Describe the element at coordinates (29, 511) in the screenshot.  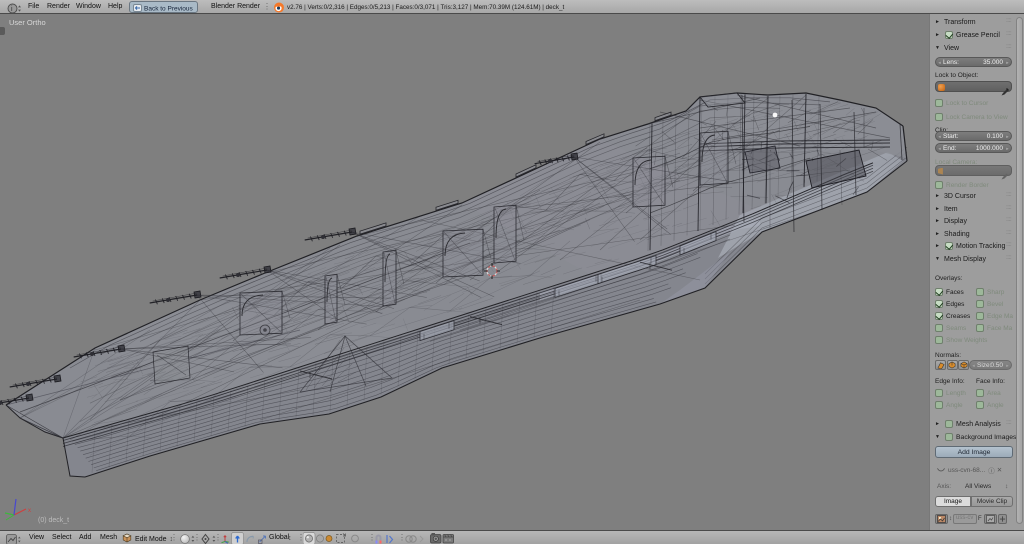
I see `svg-text: x` at that location.